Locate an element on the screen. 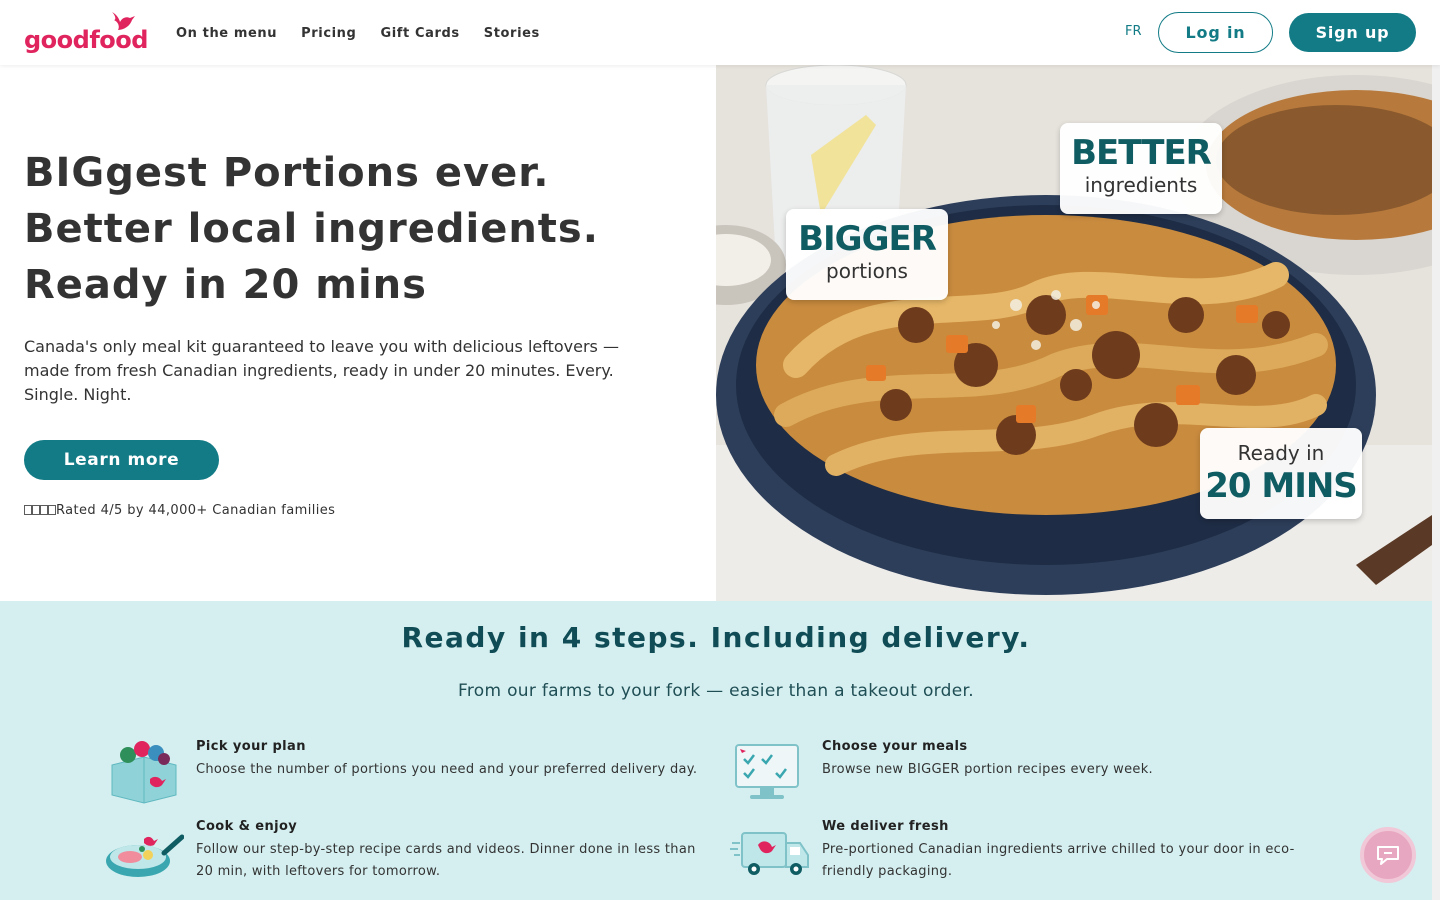 The image size is (1440, 900). rating-text: Rated 4/5 by 44,000+ Canadian families is located at coordinates (196, 510).